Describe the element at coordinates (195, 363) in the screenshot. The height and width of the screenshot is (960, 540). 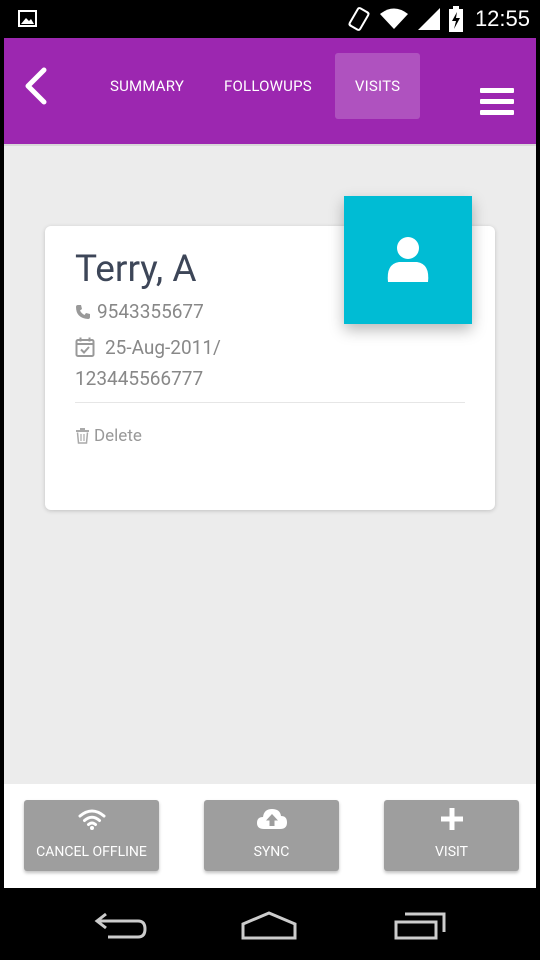
I see `patient-dob-id: 25-Aug-2011/ 123445566777` at that location.